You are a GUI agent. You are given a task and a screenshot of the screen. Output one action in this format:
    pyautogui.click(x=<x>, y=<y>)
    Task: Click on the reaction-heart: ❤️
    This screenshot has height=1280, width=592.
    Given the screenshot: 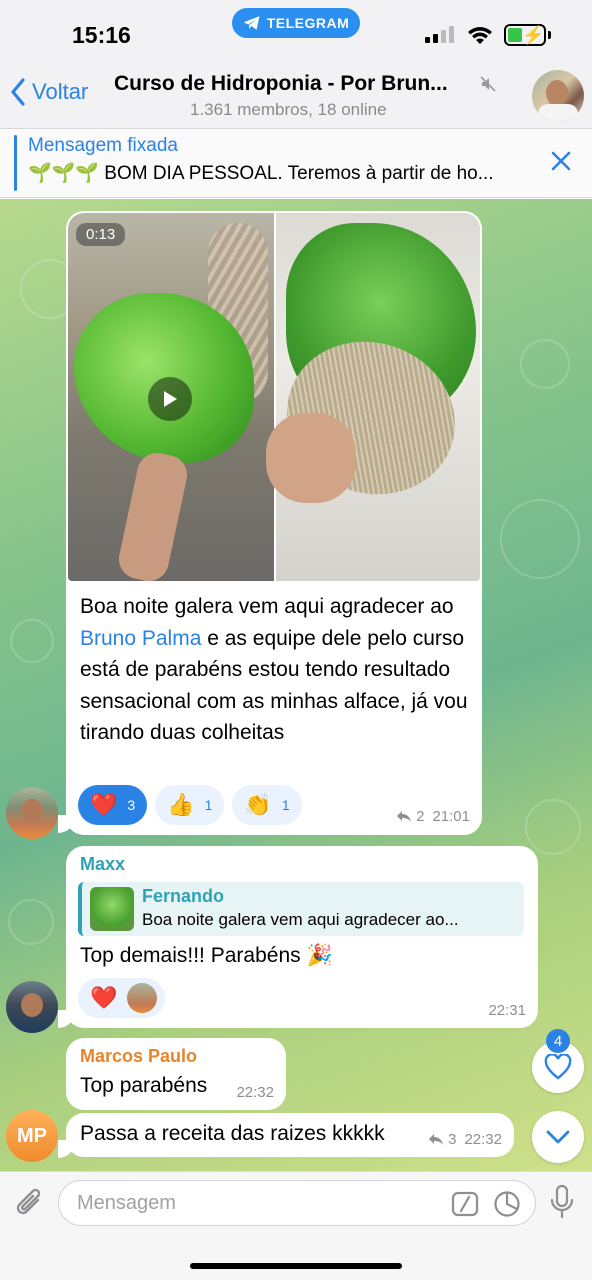 What is the action you would take?
    pyautogui.click(x=122, y=998)
    